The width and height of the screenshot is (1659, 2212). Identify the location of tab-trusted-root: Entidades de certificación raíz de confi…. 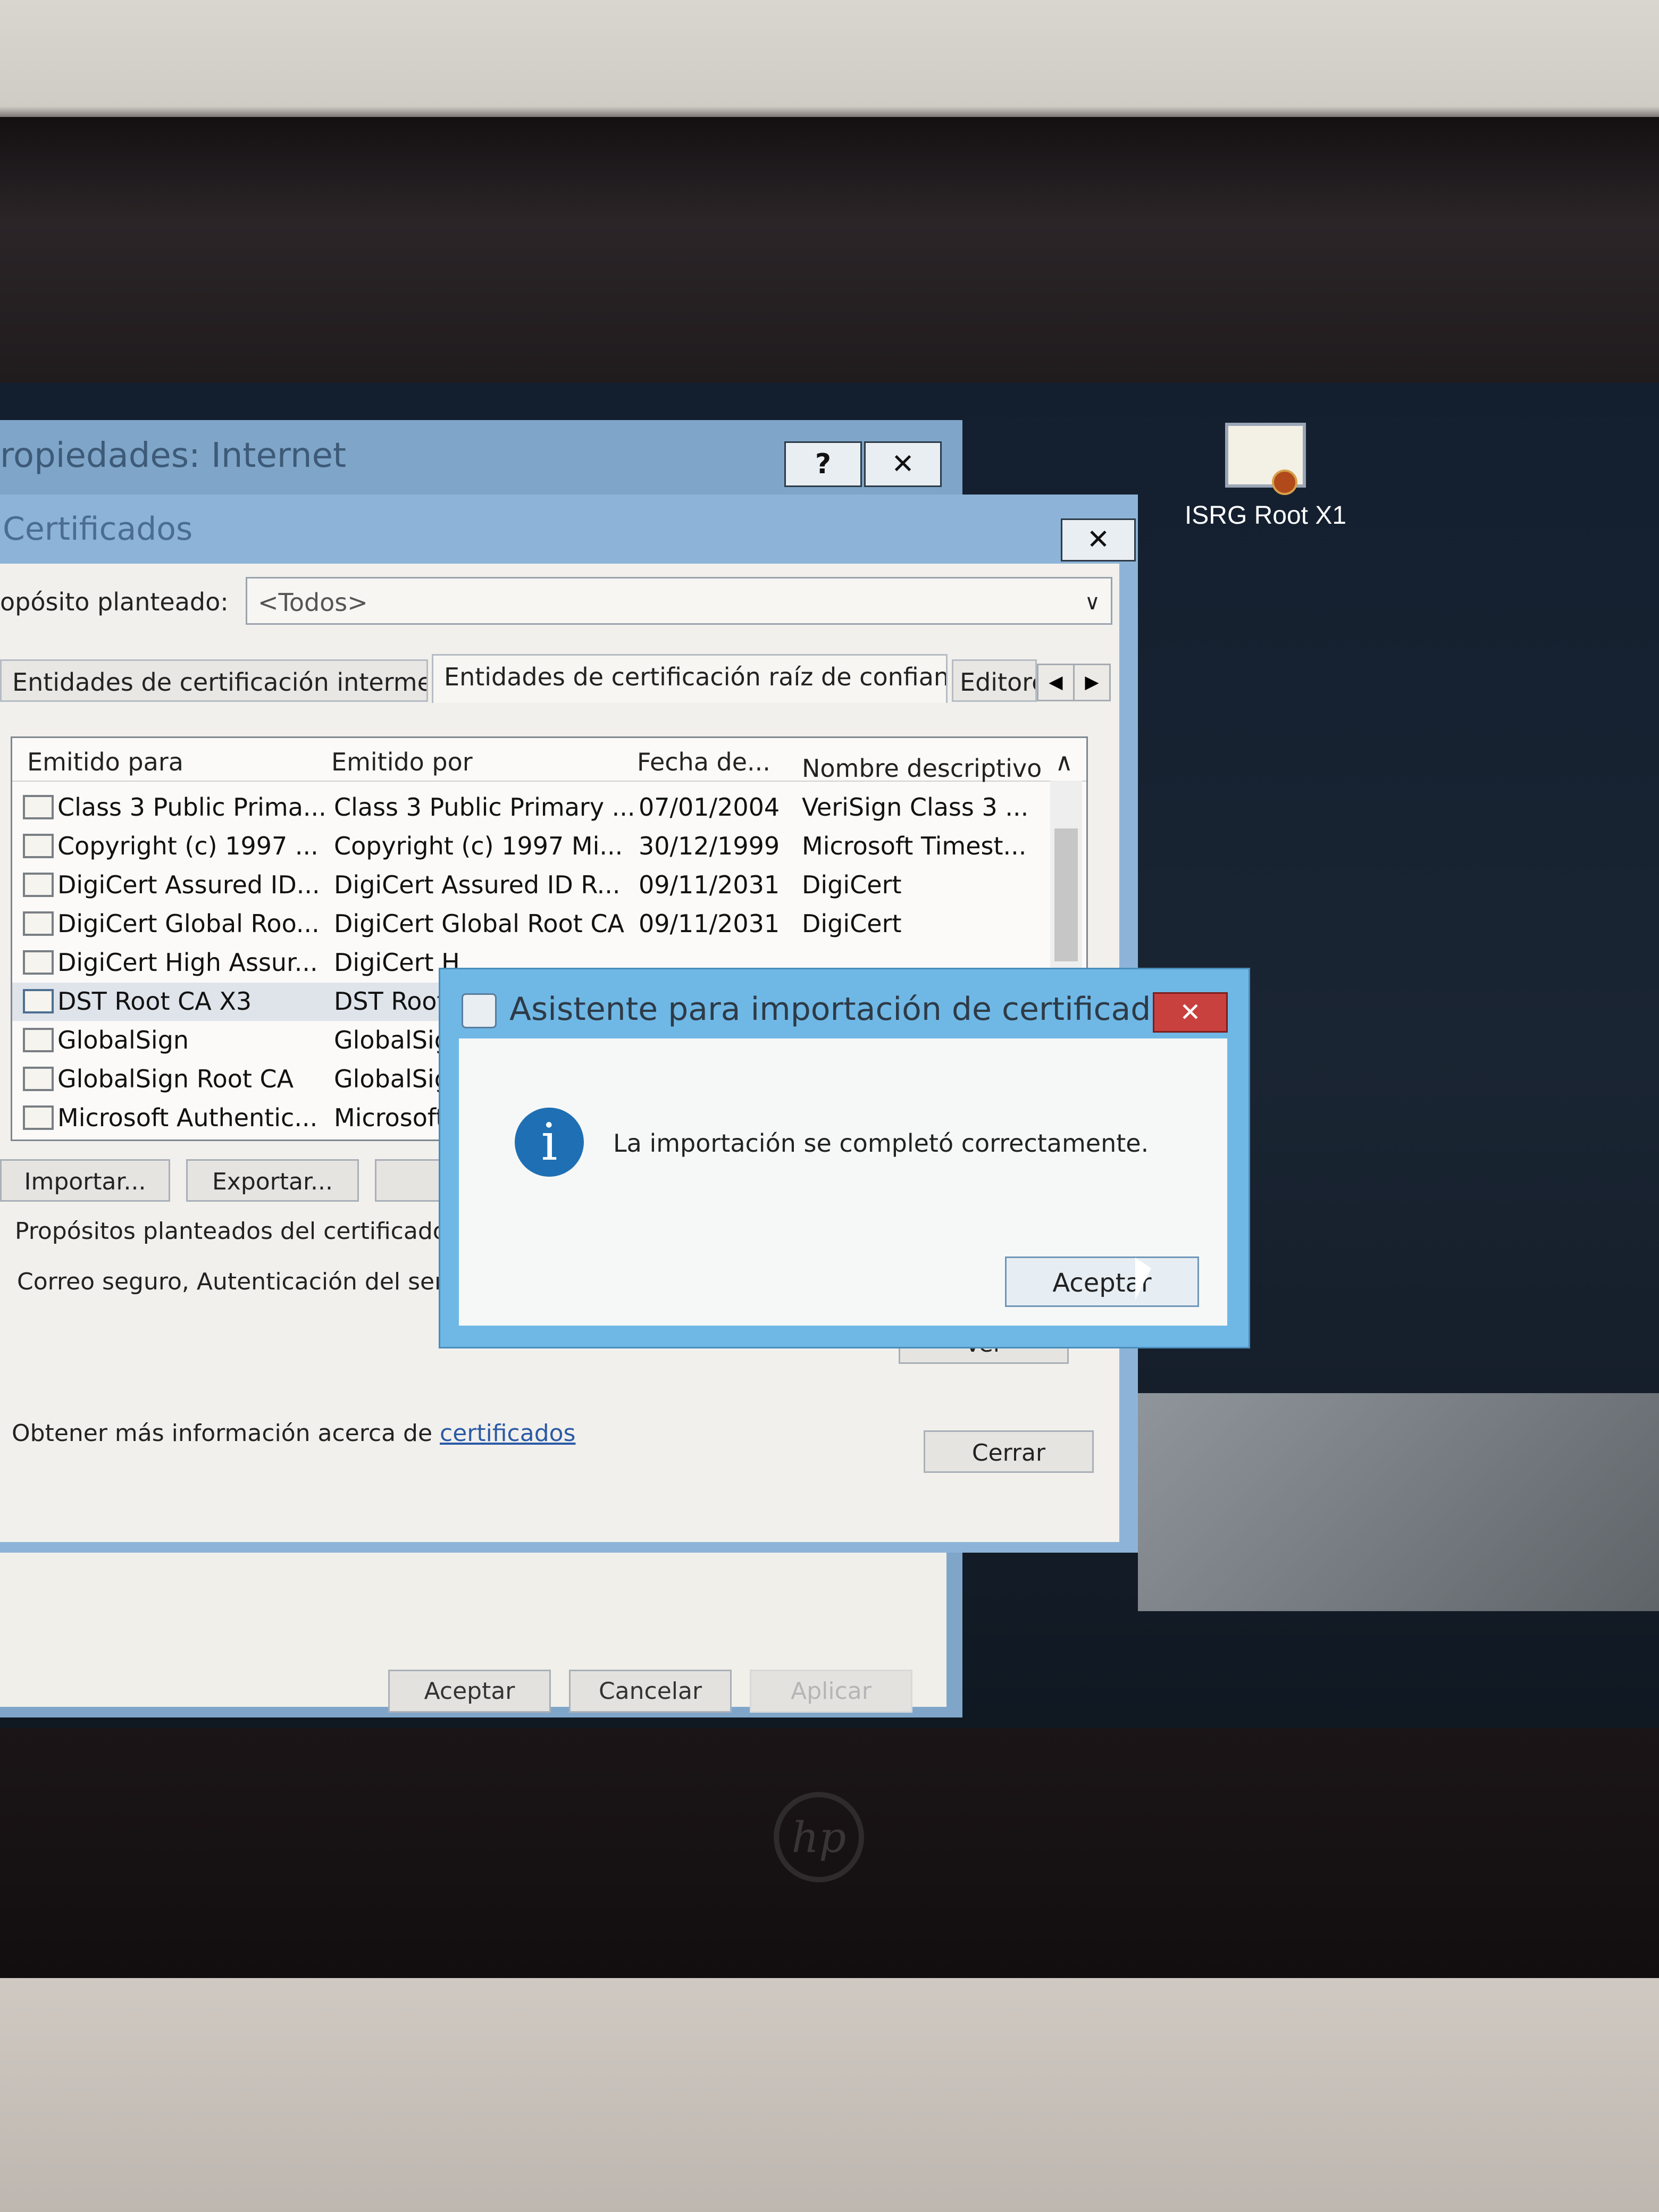
(690, 678).